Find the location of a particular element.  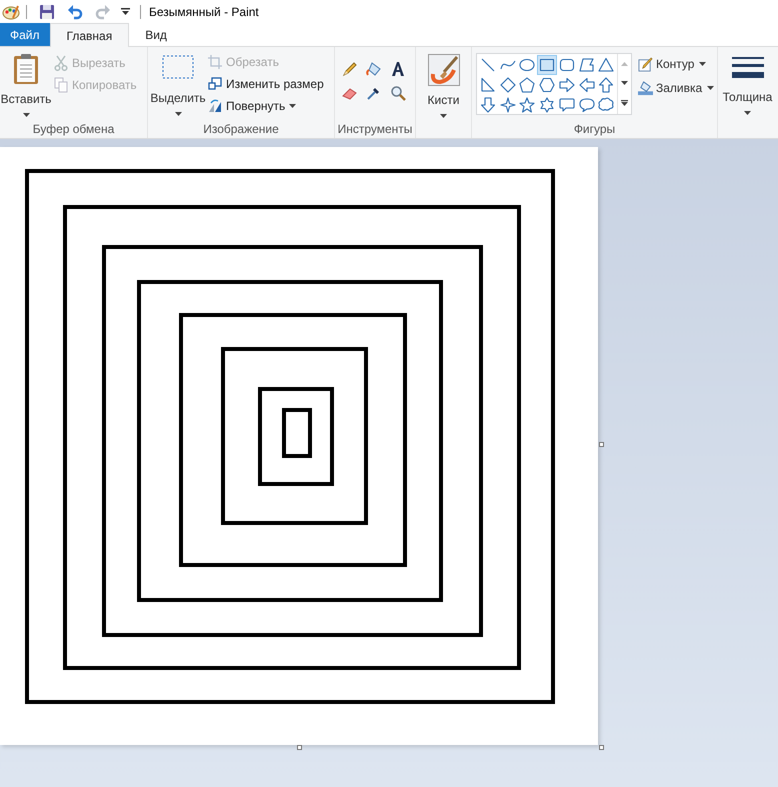

rounded-shape-icon is located at coordinates (566, 65).